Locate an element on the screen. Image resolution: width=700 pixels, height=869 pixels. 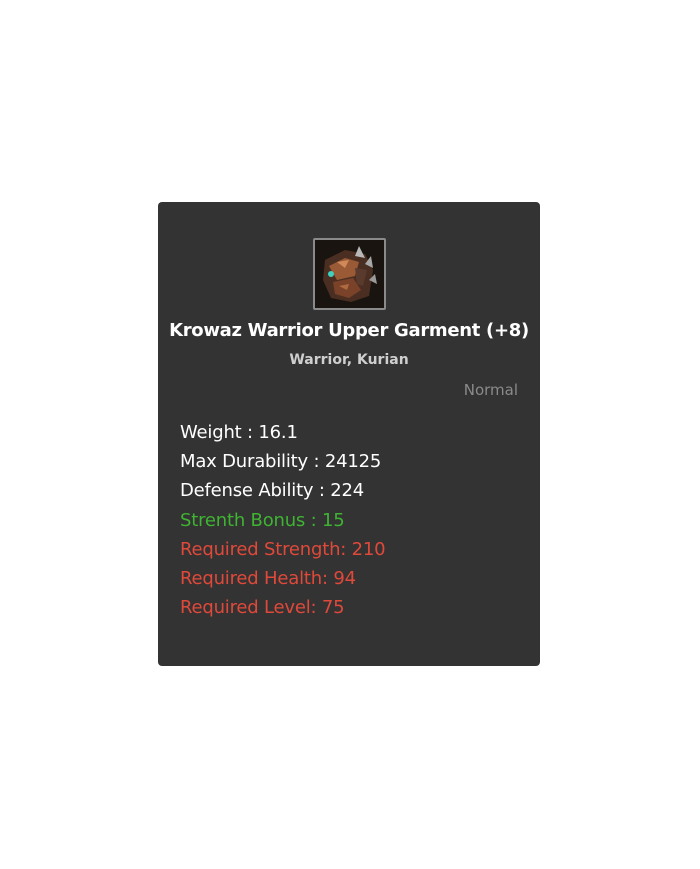
stat-weight: Weight : 16.1 is located at coordinates (239, 432).